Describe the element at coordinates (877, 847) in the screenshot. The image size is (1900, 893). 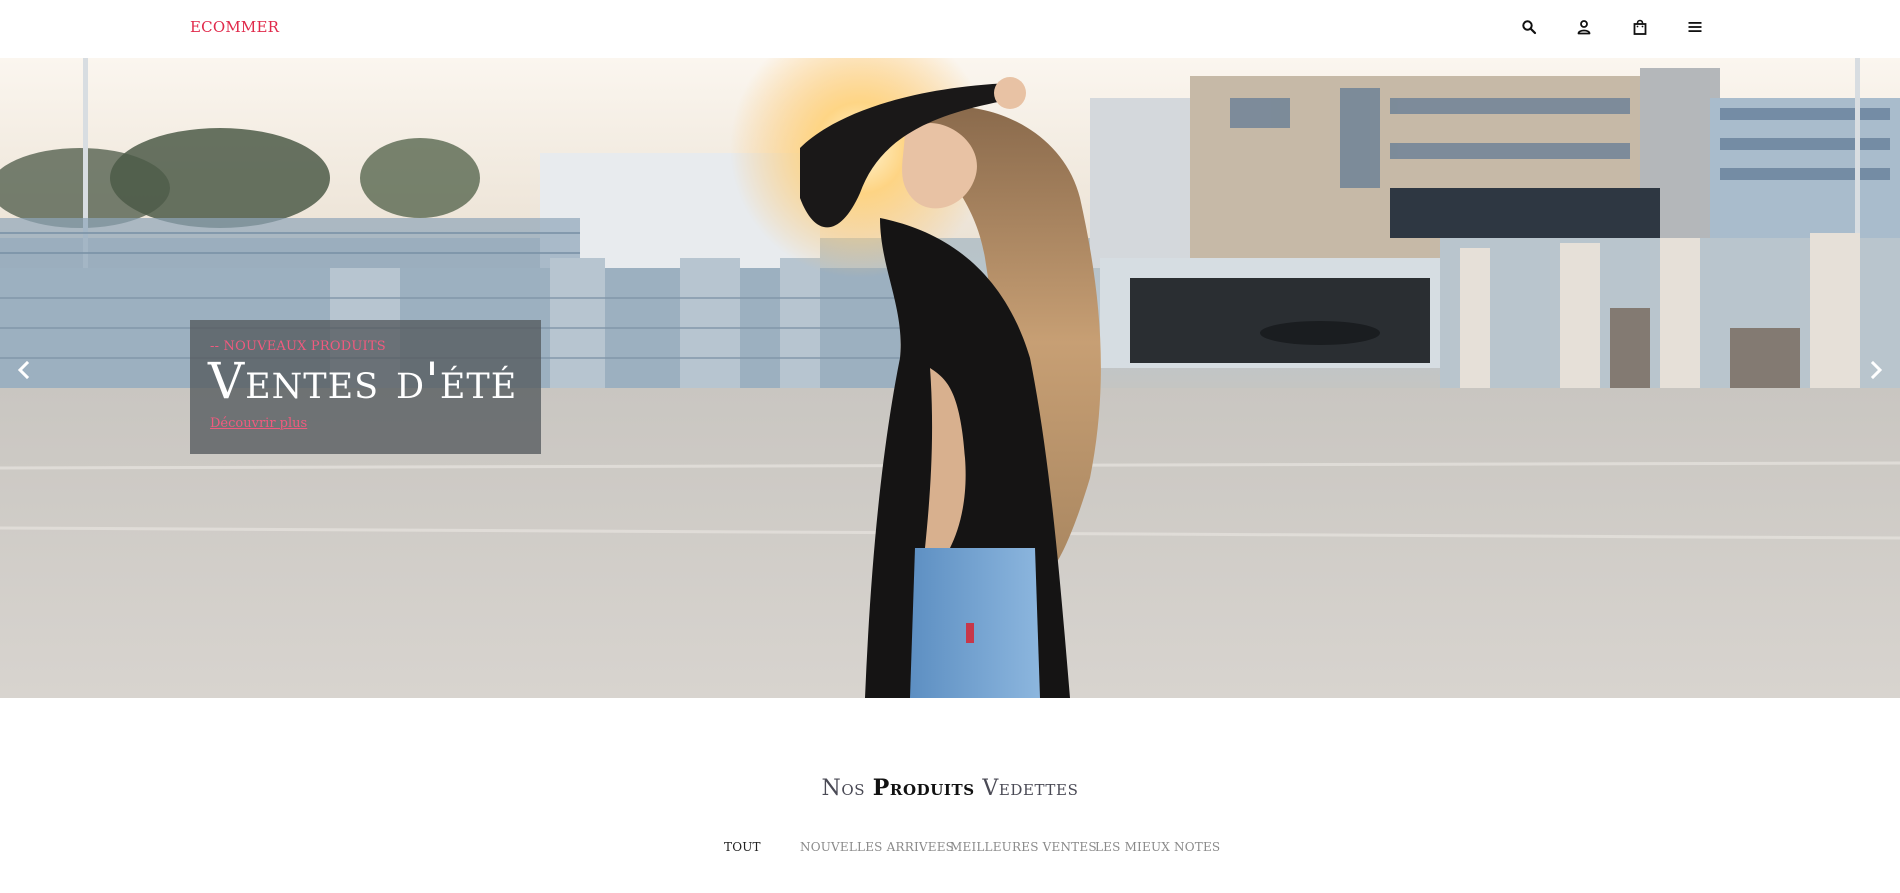
I see `tab-new-arrivals: NOUVELLES ARRIVEES` at that location.